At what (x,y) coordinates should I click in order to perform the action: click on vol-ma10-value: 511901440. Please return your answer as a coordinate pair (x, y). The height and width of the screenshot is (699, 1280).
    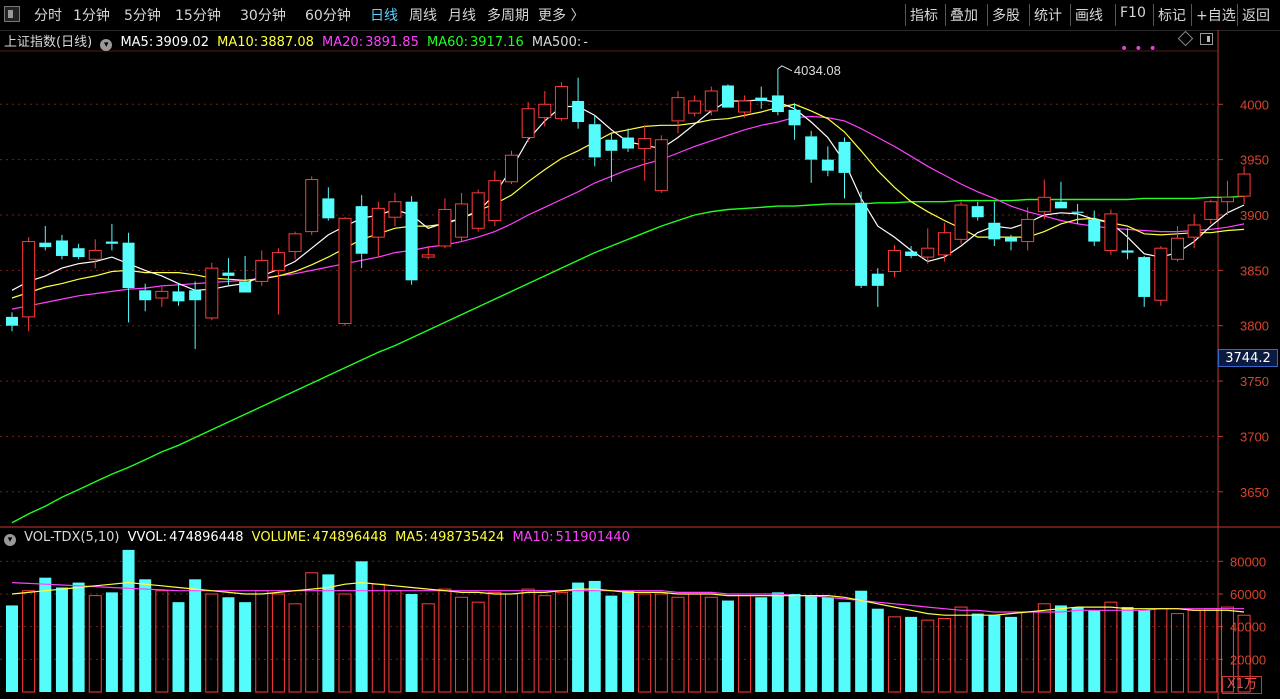
    Looking at the image, I should click on (592, 537).